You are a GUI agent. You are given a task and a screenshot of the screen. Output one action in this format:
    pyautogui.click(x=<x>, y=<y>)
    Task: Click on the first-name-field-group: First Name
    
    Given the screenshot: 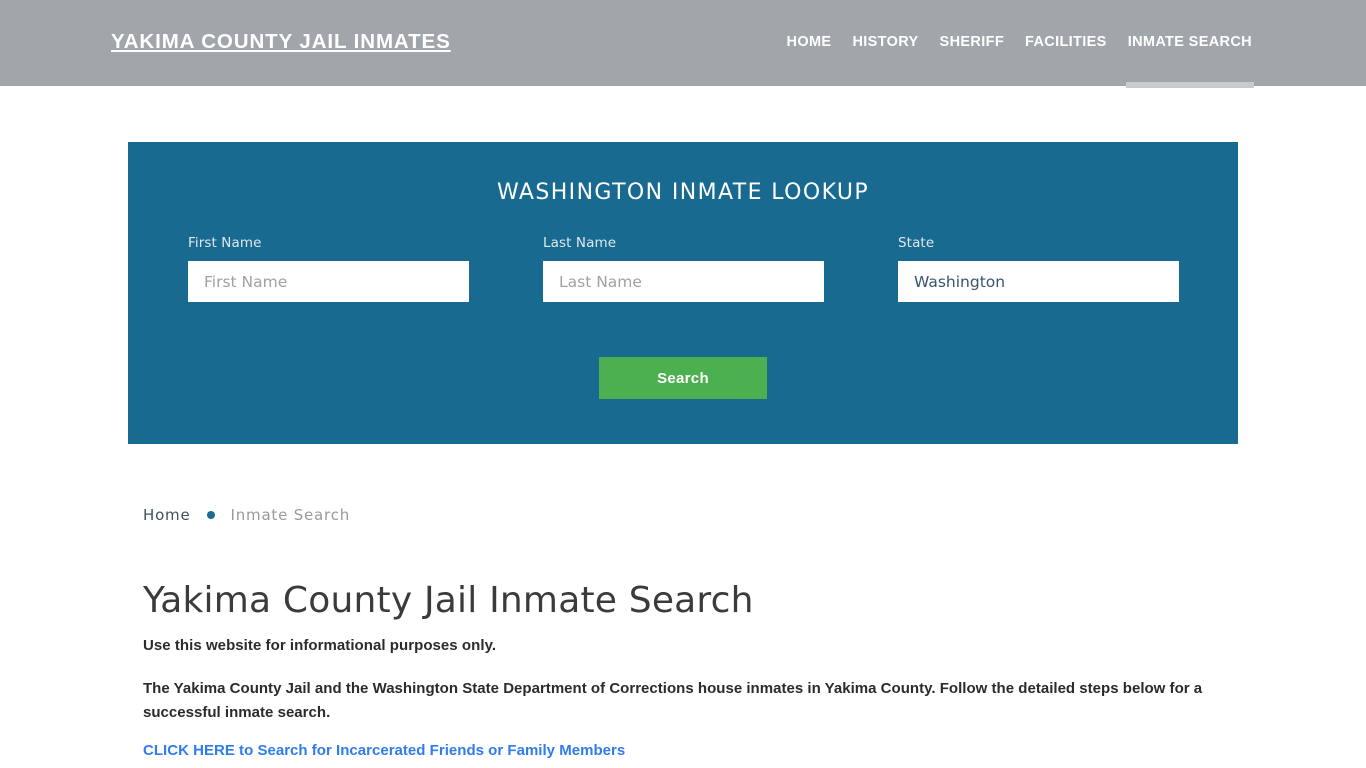 What is the action you would take?
    pyautogui.click(x=328, y=268)
    